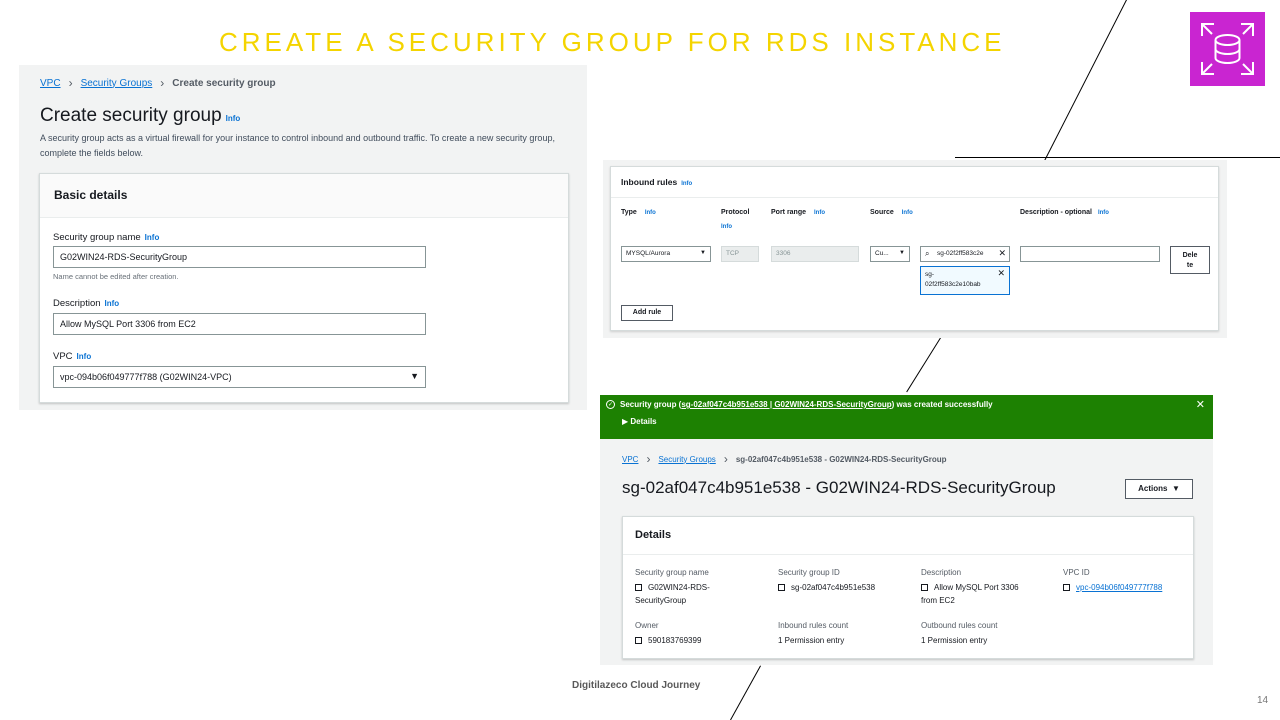 The image size is (1280, 720). I want to click on sg-id-text: sg-02af047c4b951e538, so click(833, 587).